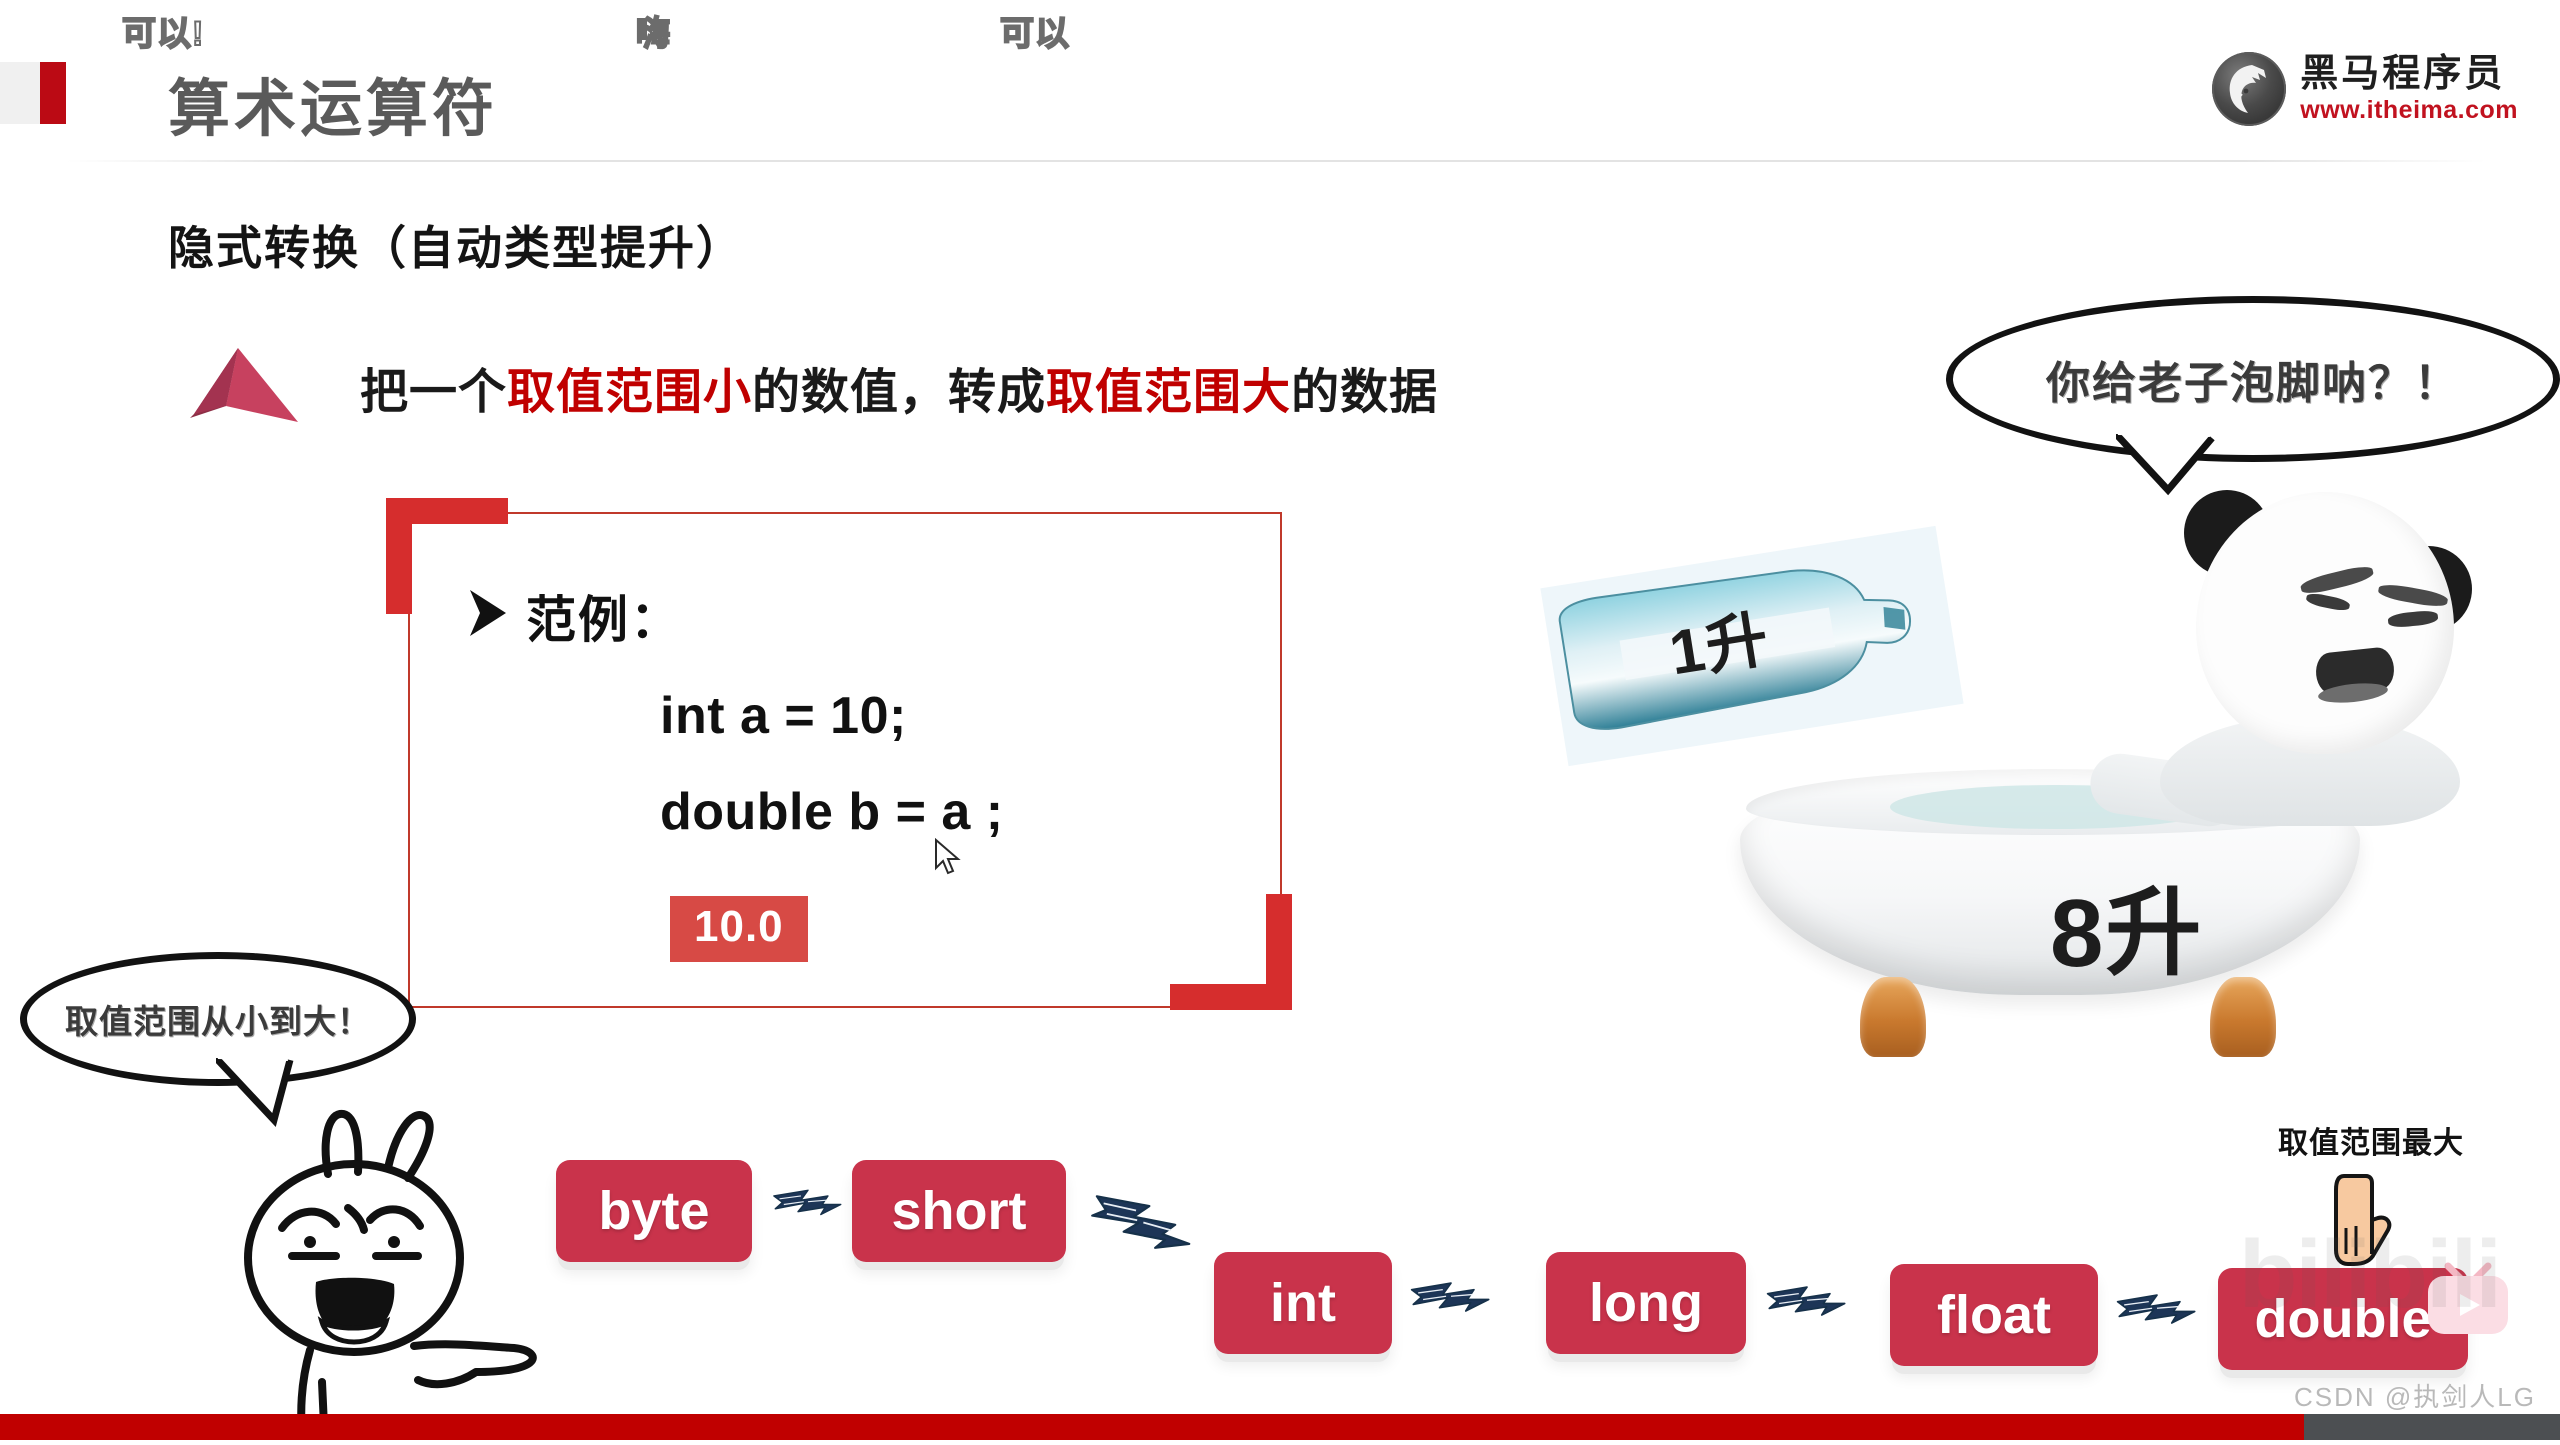  Describe the element at coordinates (399, 556) in the screenshot. I see `card-corner-top-left-v` at that location.